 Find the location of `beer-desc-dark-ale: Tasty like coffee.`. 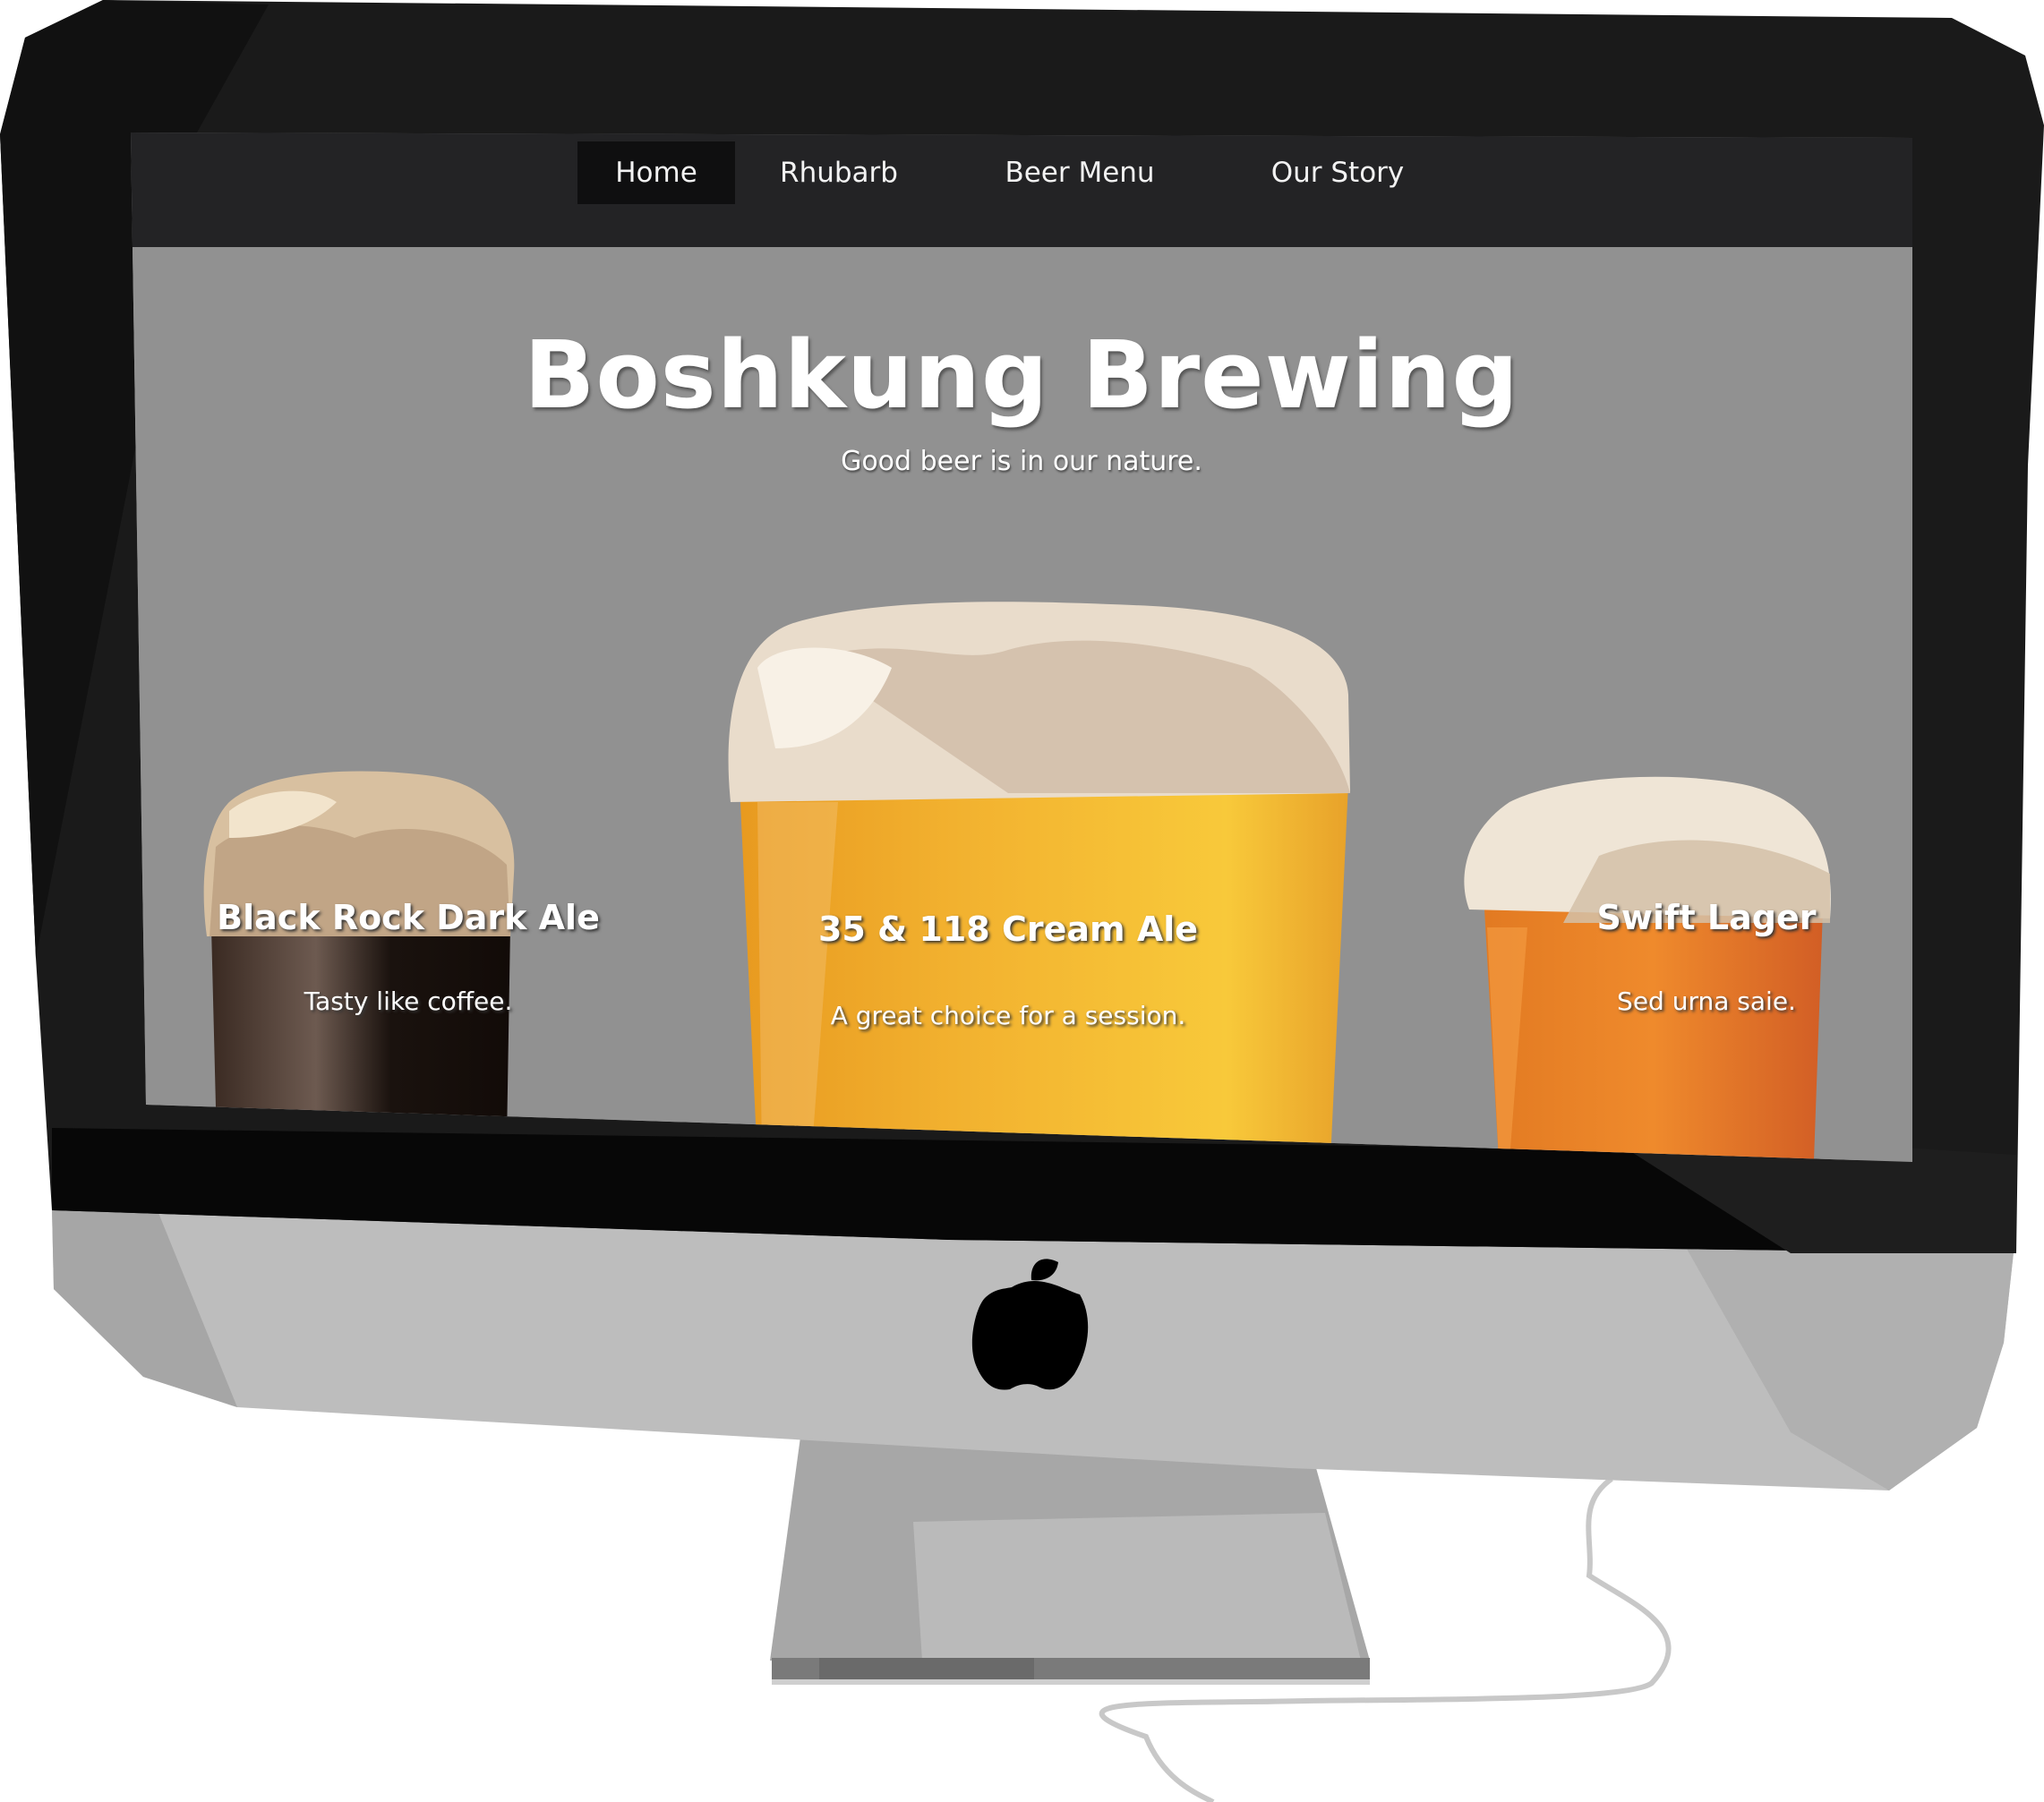

beer-desc-dark-ale: Tasty like coffee. is located at coordinates (408, 1001).